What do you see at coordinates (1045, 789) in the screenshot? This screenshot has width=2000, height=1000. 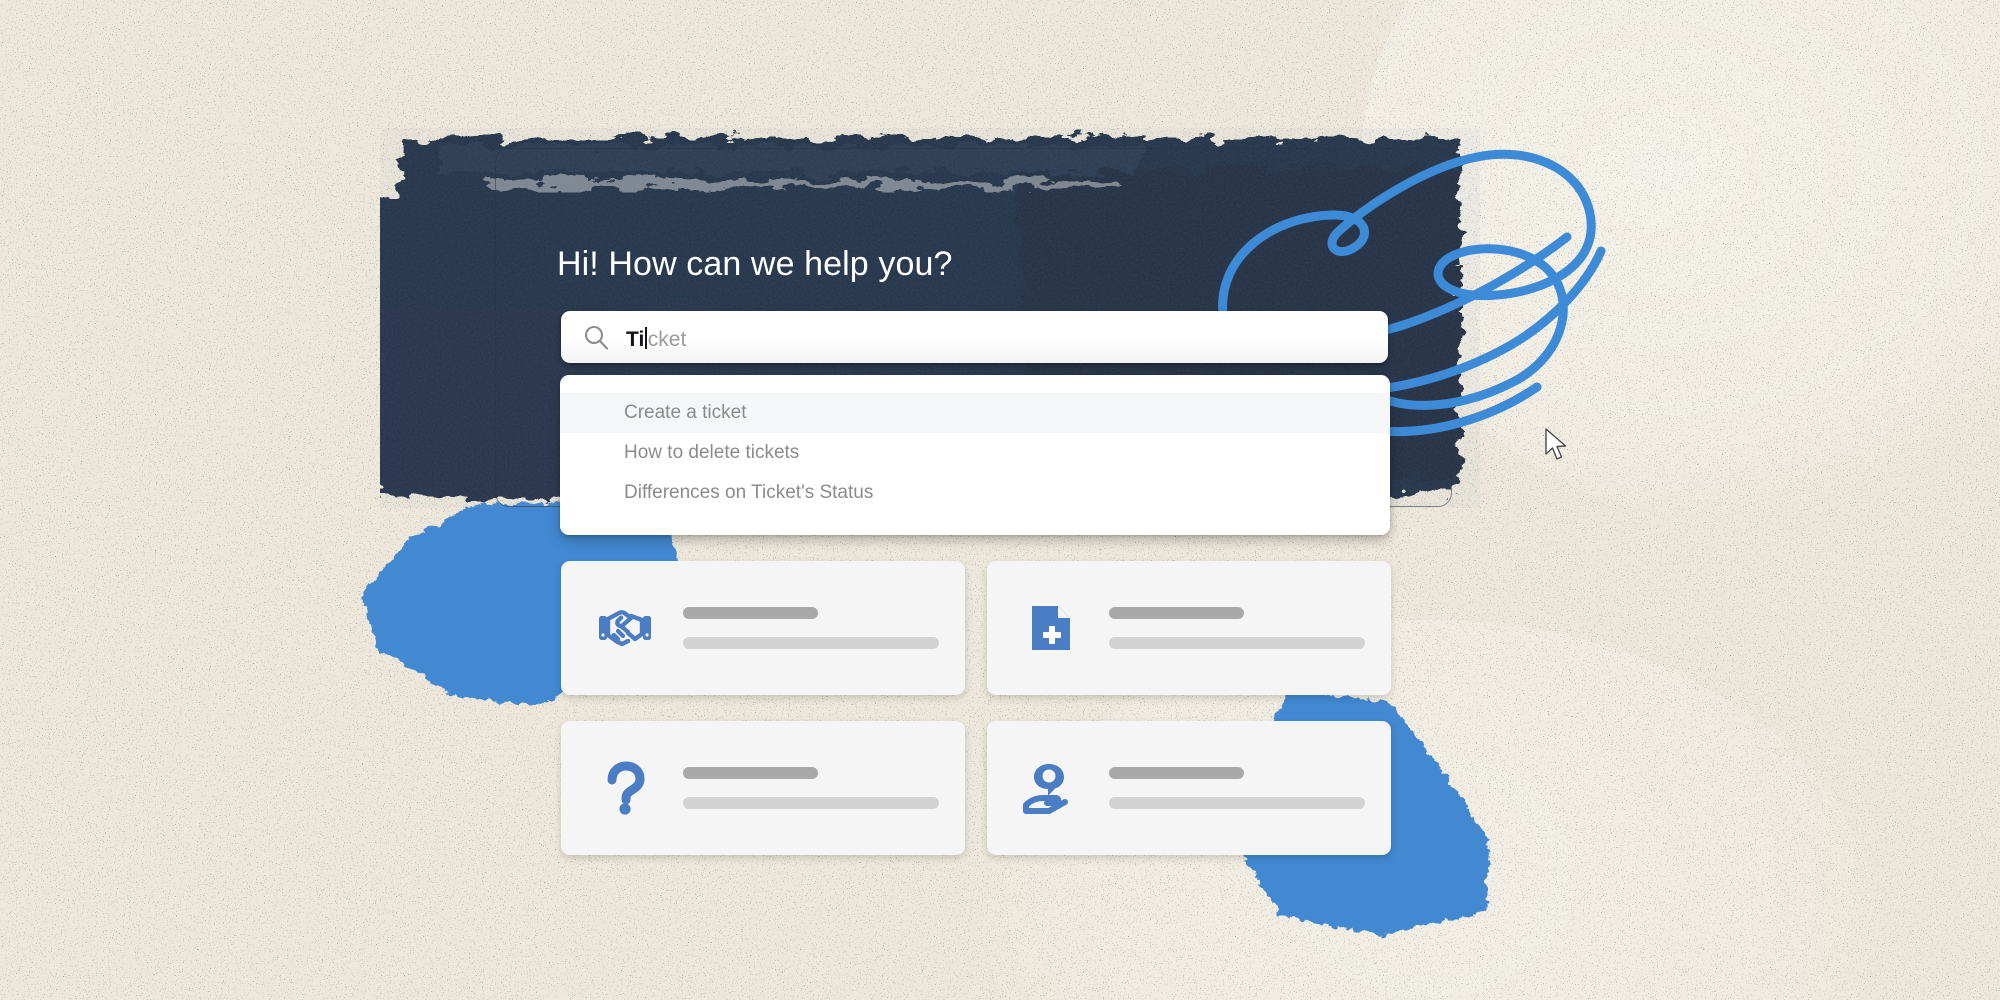 I see `hand-support-icon` at bounding box center [1045, 789].